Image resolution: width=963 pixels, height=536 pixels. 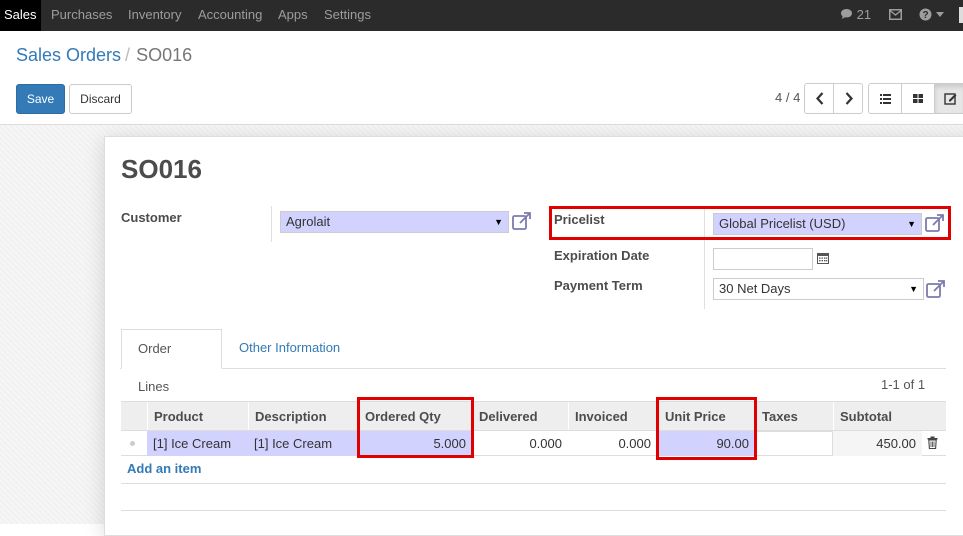 I want to click on cell-taxes, so click(x=794, y=443).